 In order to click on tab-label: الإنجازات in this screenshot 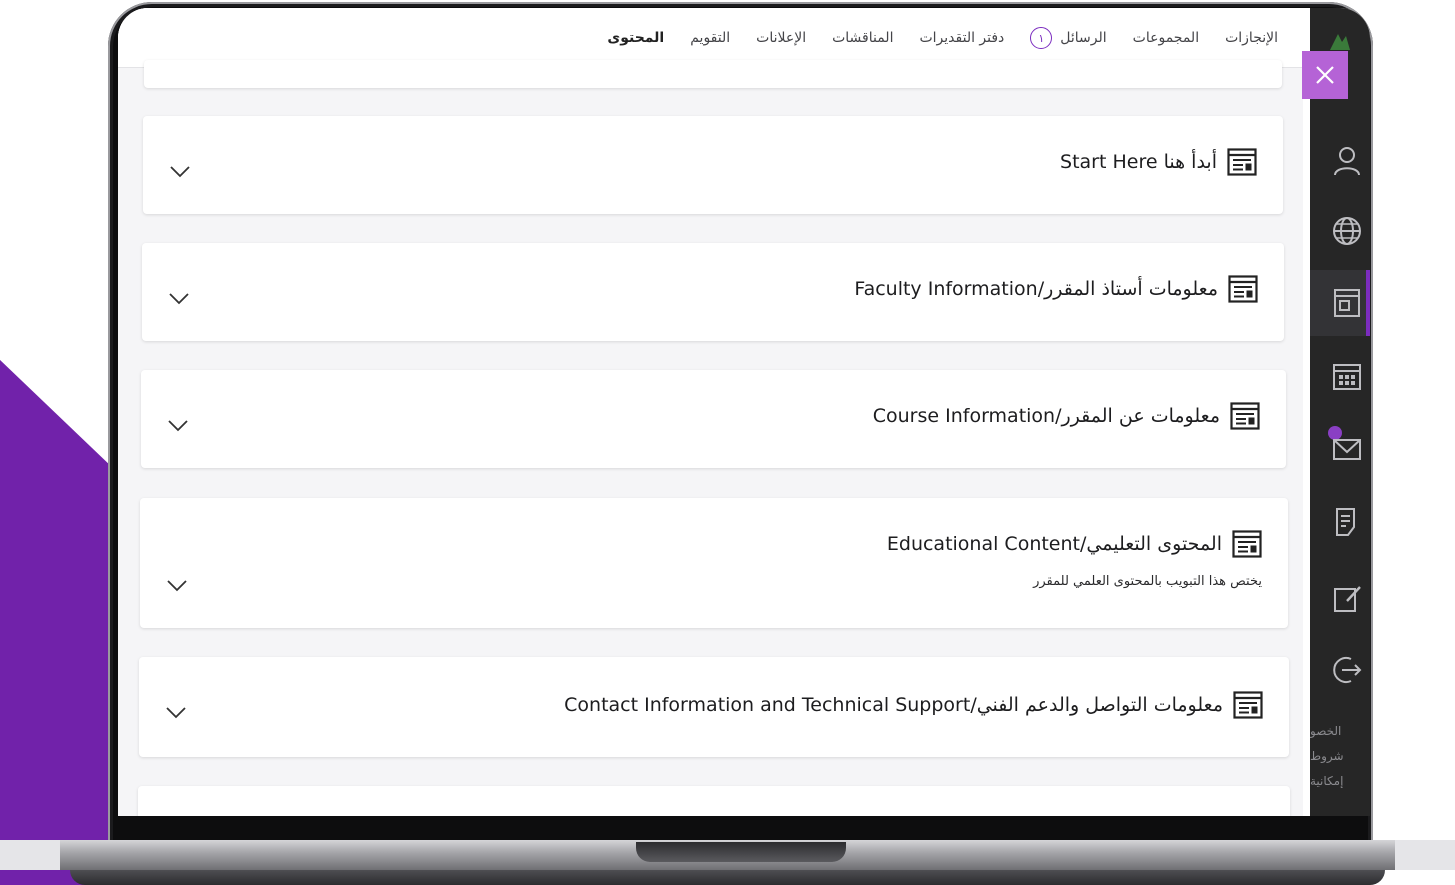, I will do `click(1251, 38)`.